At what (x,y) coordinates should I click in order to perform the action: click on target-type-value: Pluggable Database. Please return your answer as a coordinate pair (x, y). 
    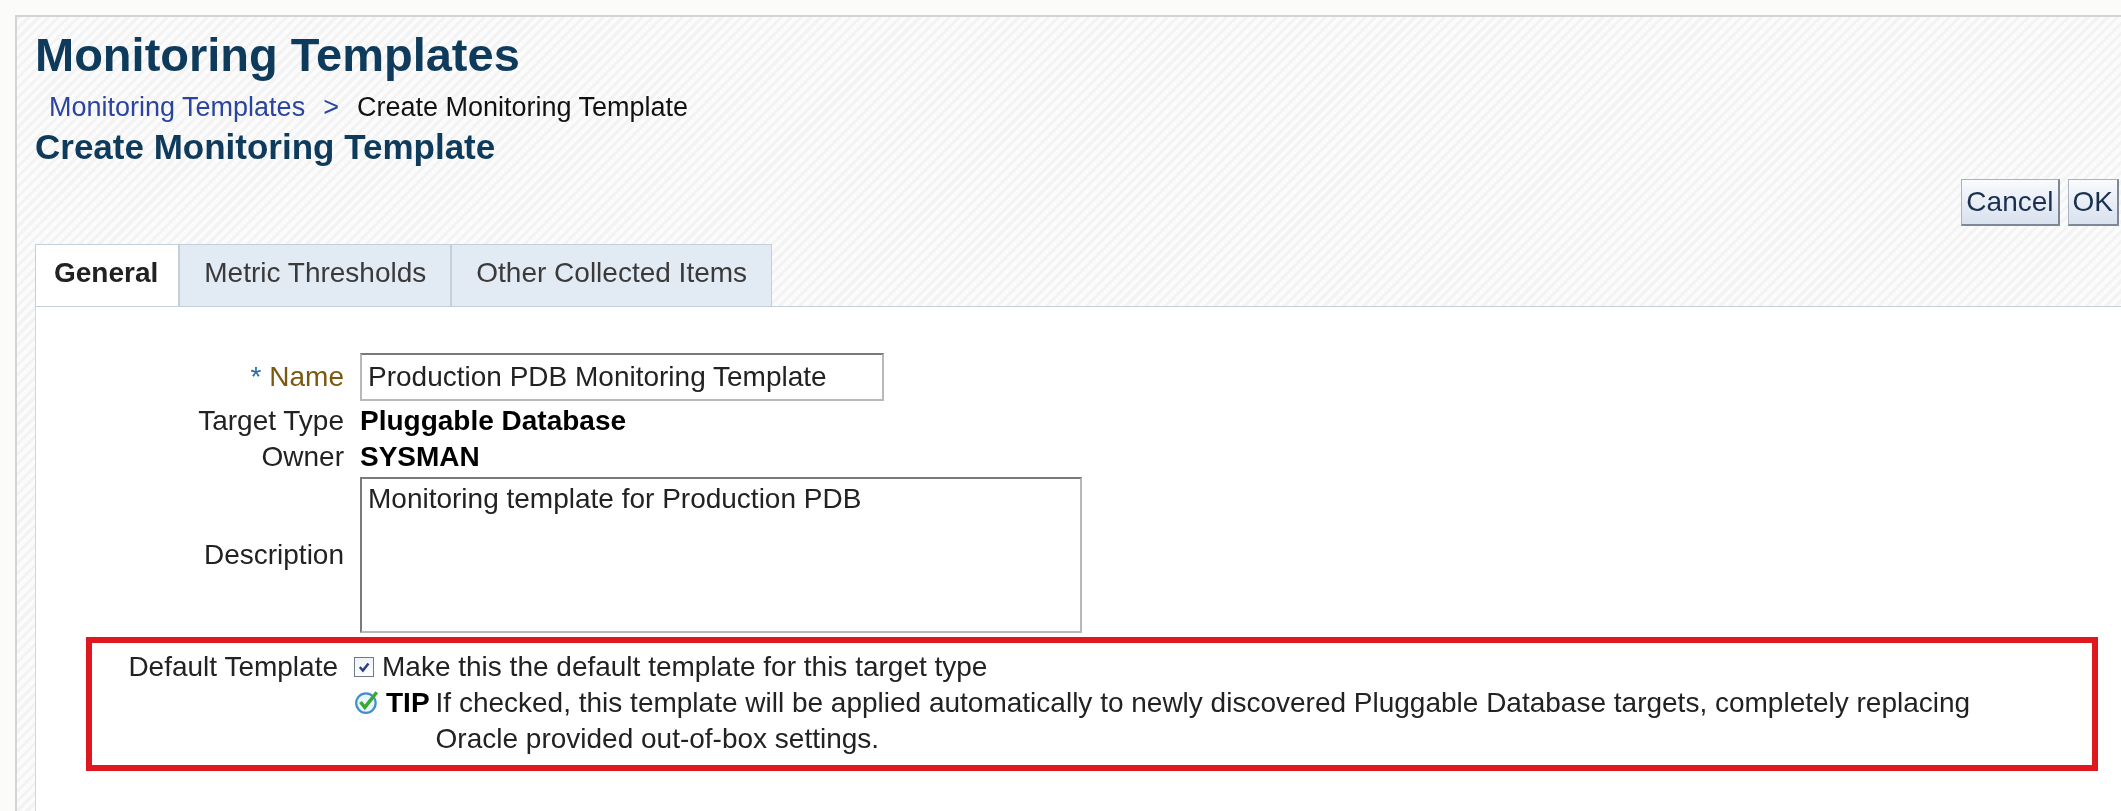
    Looking at the image, I should click on (493, 420).